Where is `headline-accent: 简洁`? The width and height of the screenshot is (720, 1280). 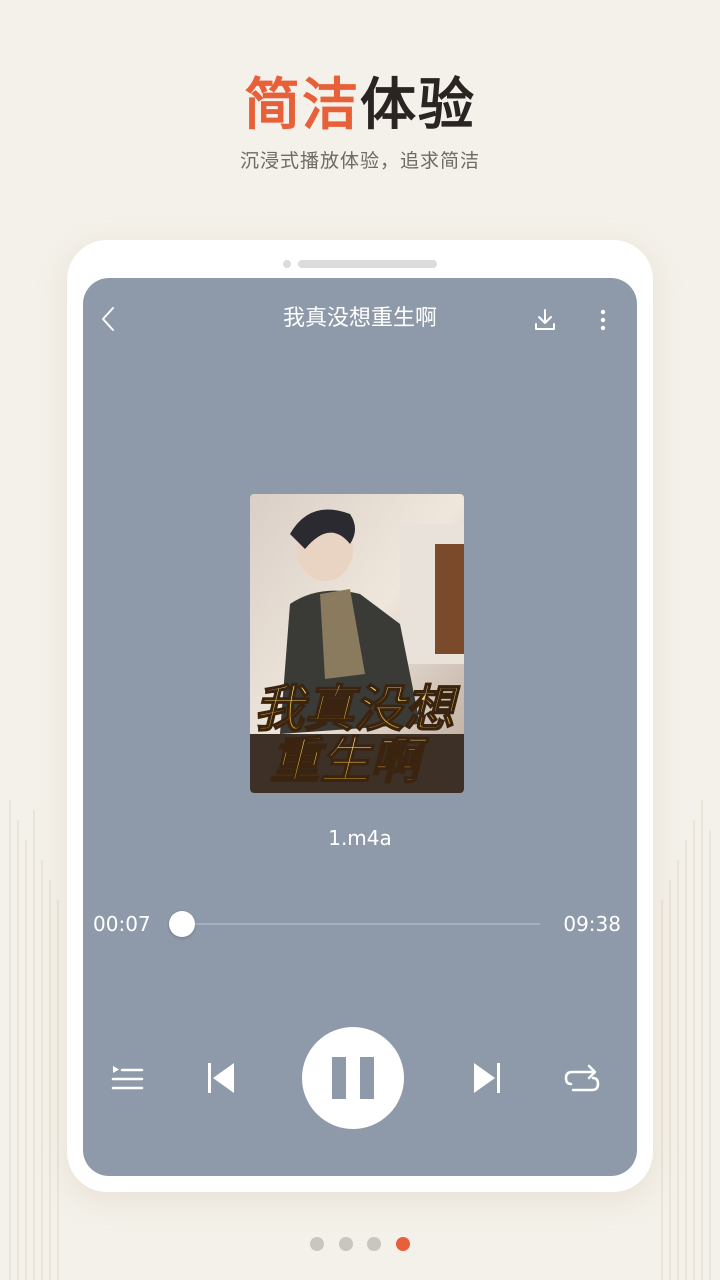
headline-accent: 简洁 is located at coordinates (302, 105).